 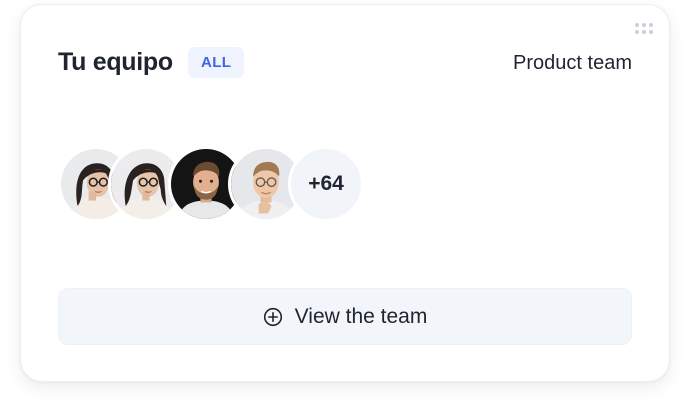 What do you see at coordinates (326, 184) in the screenshot?
I see `more-members-counter: +64` at bounding box center [326, 184].